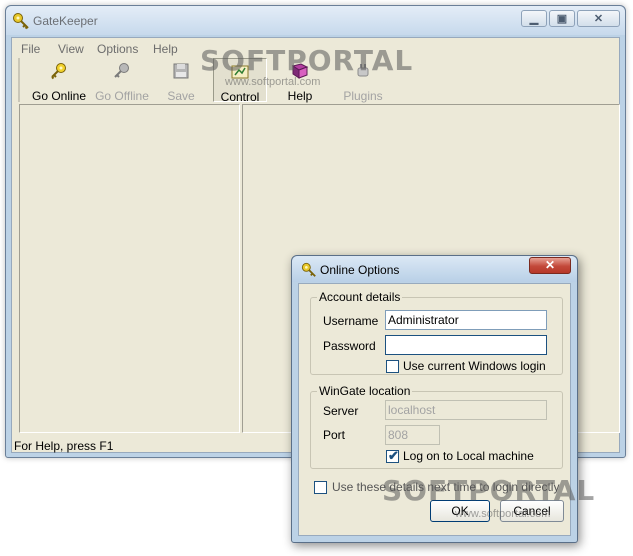 Image resolution: width=633 pixels, height=556 pixels. I want to click on plugins-label: Plugins, so click(363, 96).